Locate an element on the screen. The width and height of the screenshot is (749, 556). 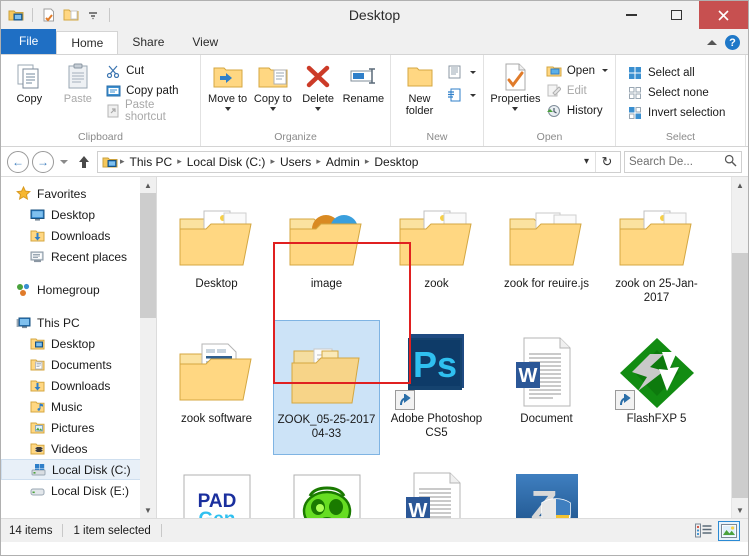
folder-pictures-thumb is located at coordinates (437, 232).